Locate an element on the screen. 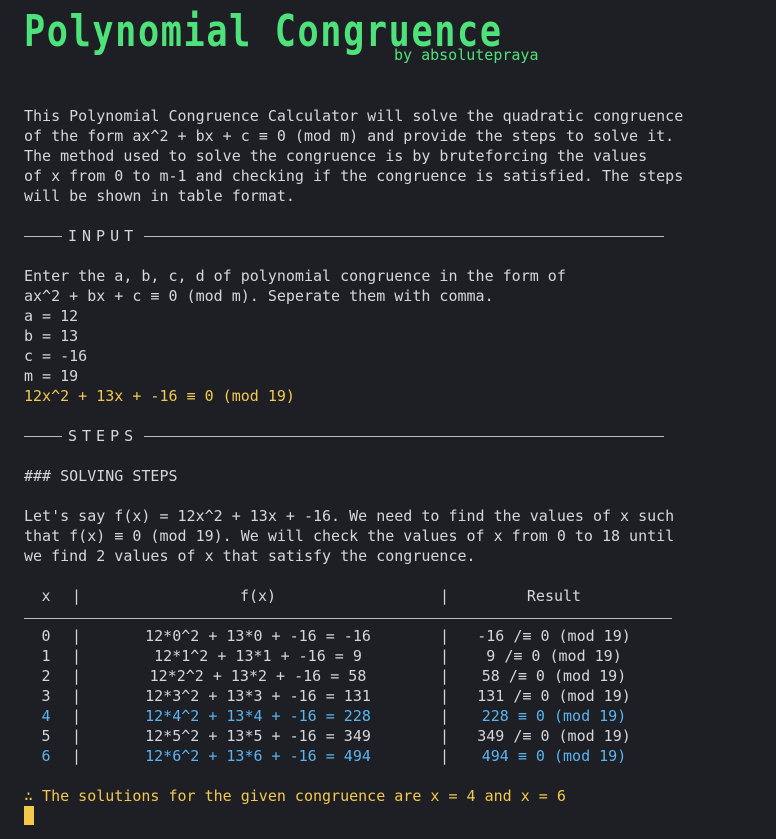  cell-fx: 12*6^2 + 13*6 + -16 = 494 is located at coordinates (258, 756).